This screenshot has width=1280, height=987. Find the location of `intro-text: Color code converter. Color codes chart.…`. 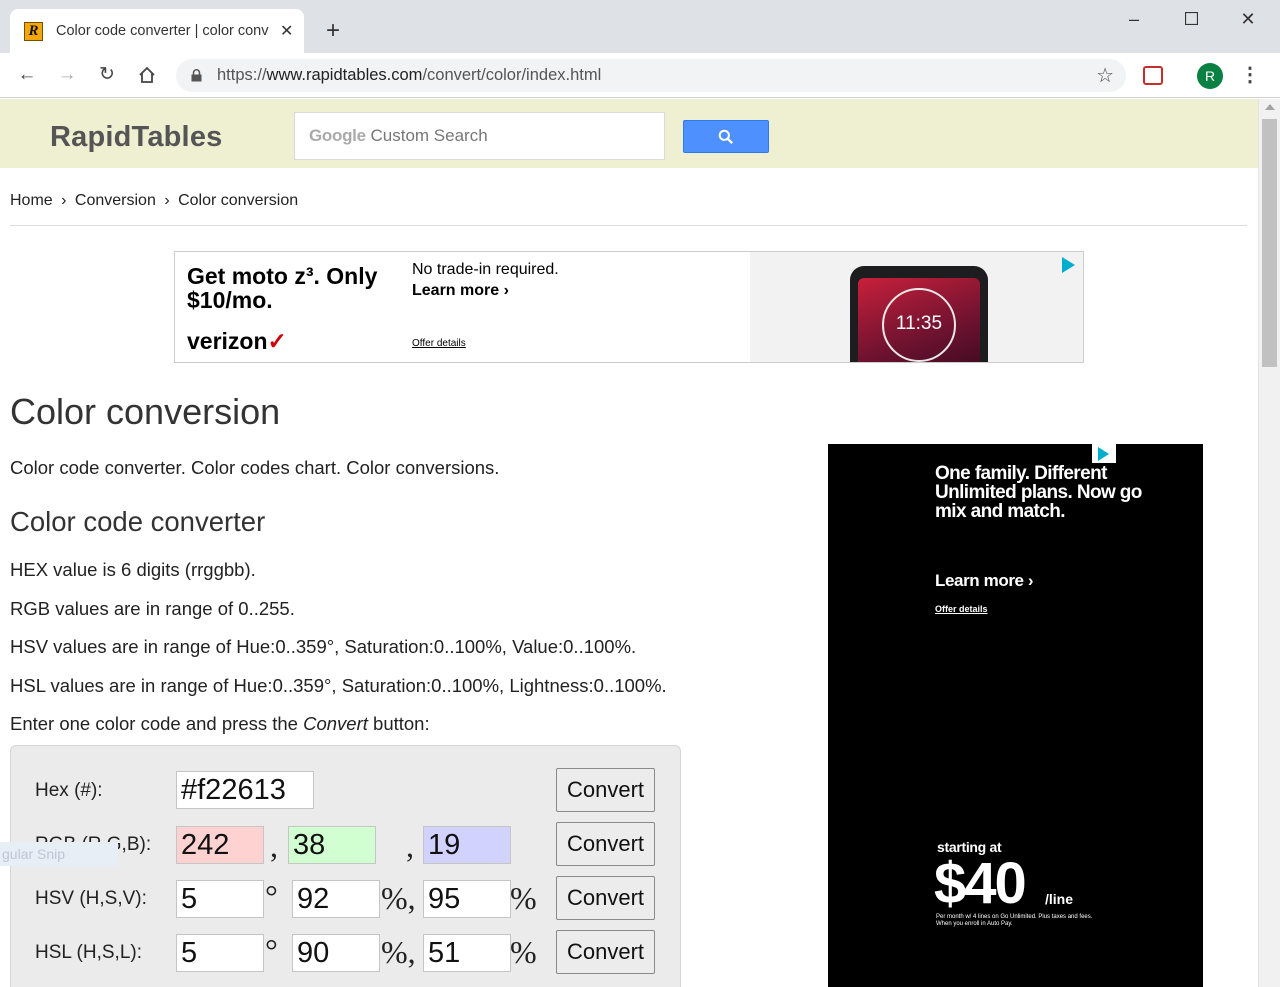

intro-text: Color code converter. Color codes chart.… is located at coordinates (255, 467).